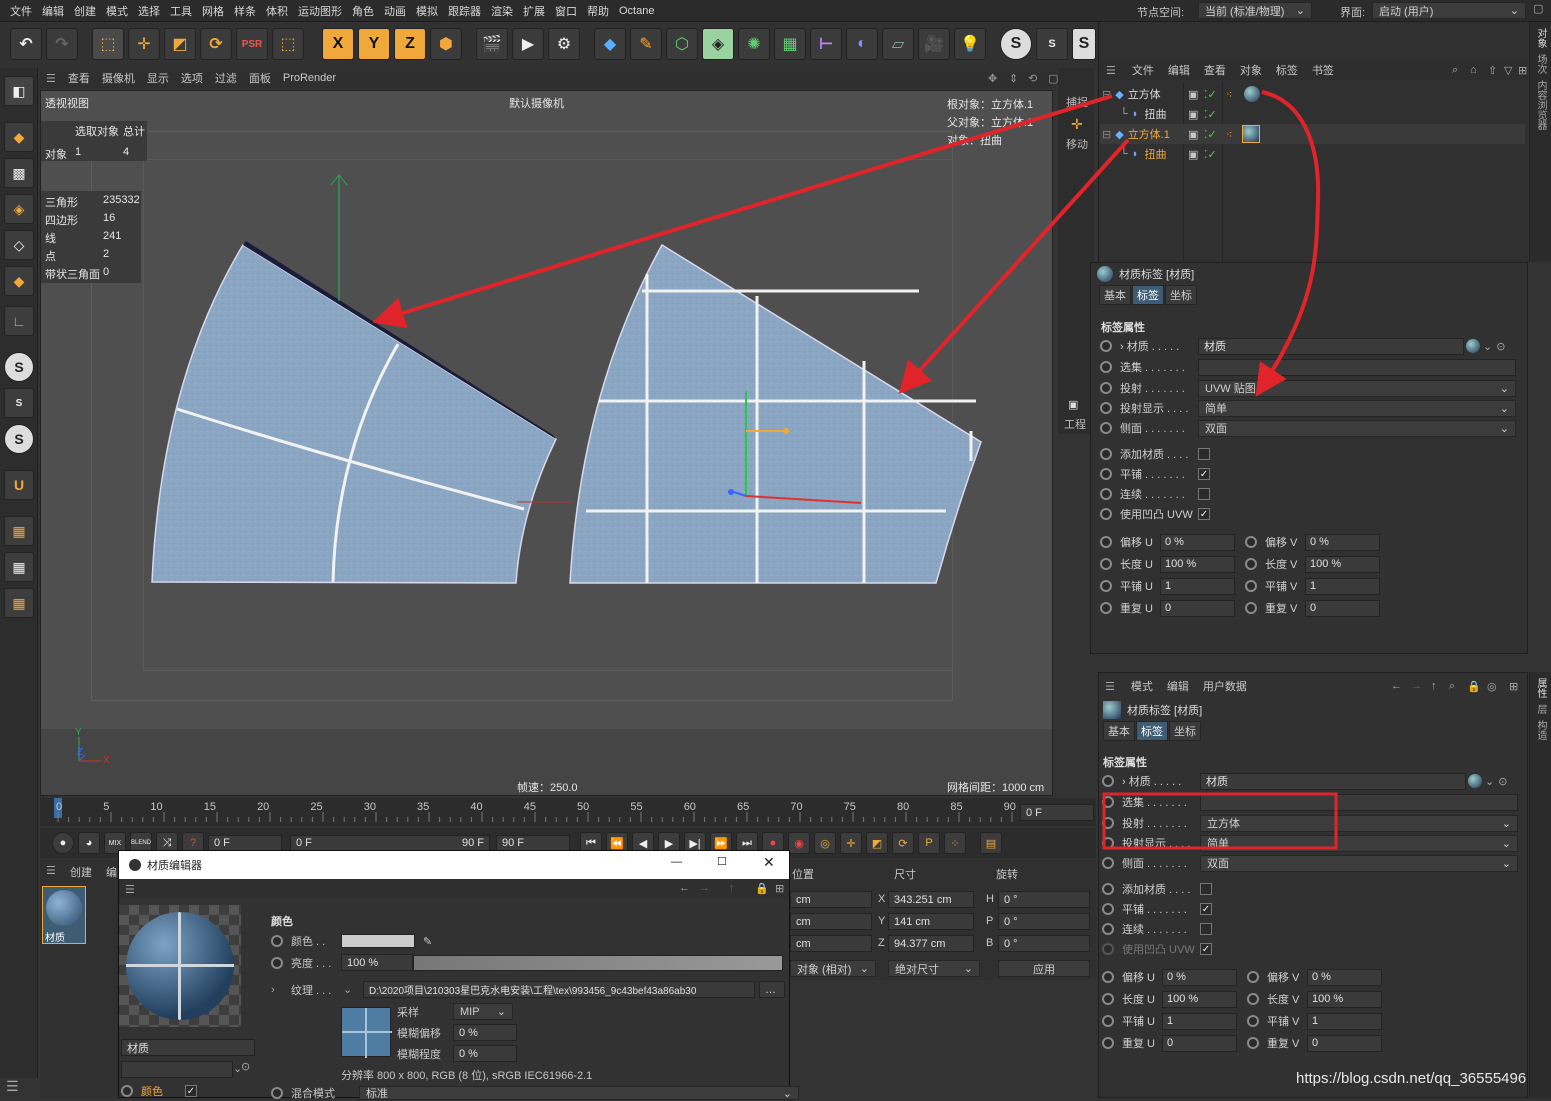 Image resolution: width=1551 pixels, height=1101 pixels. I want to click on scale-icon: ◩, so click(180, 44).